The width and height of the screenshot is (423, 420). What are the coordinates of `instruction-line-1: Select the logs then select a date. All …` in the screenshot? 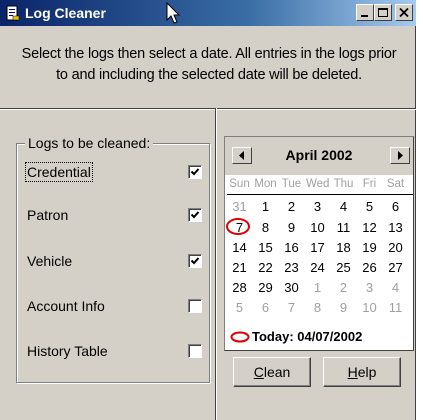 It's located at (209, 54).